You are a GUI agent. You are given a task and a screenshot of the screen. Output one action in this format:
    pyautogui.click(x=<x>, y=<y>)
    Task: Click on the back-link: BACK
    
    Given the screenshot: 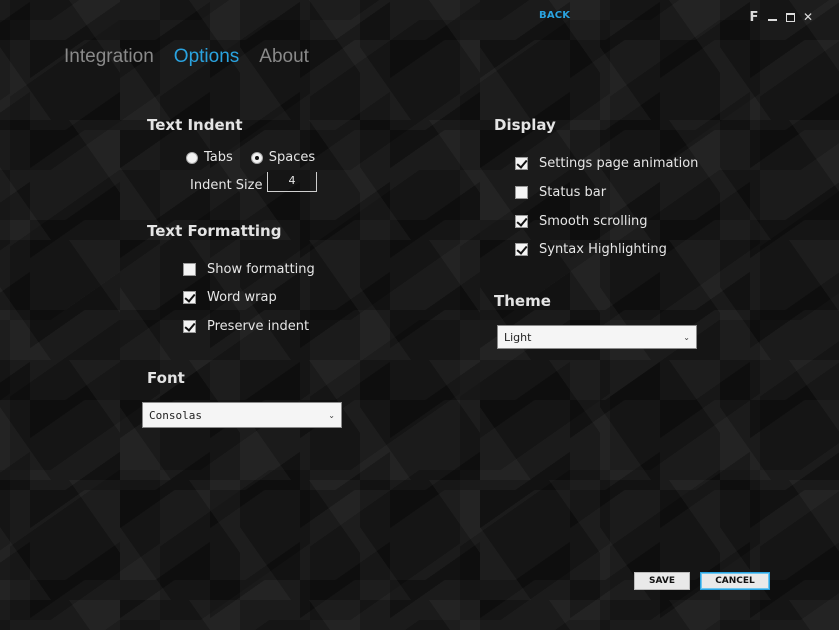 What is the action you would take?
    pyautogui.click(x=554, y=15)
    